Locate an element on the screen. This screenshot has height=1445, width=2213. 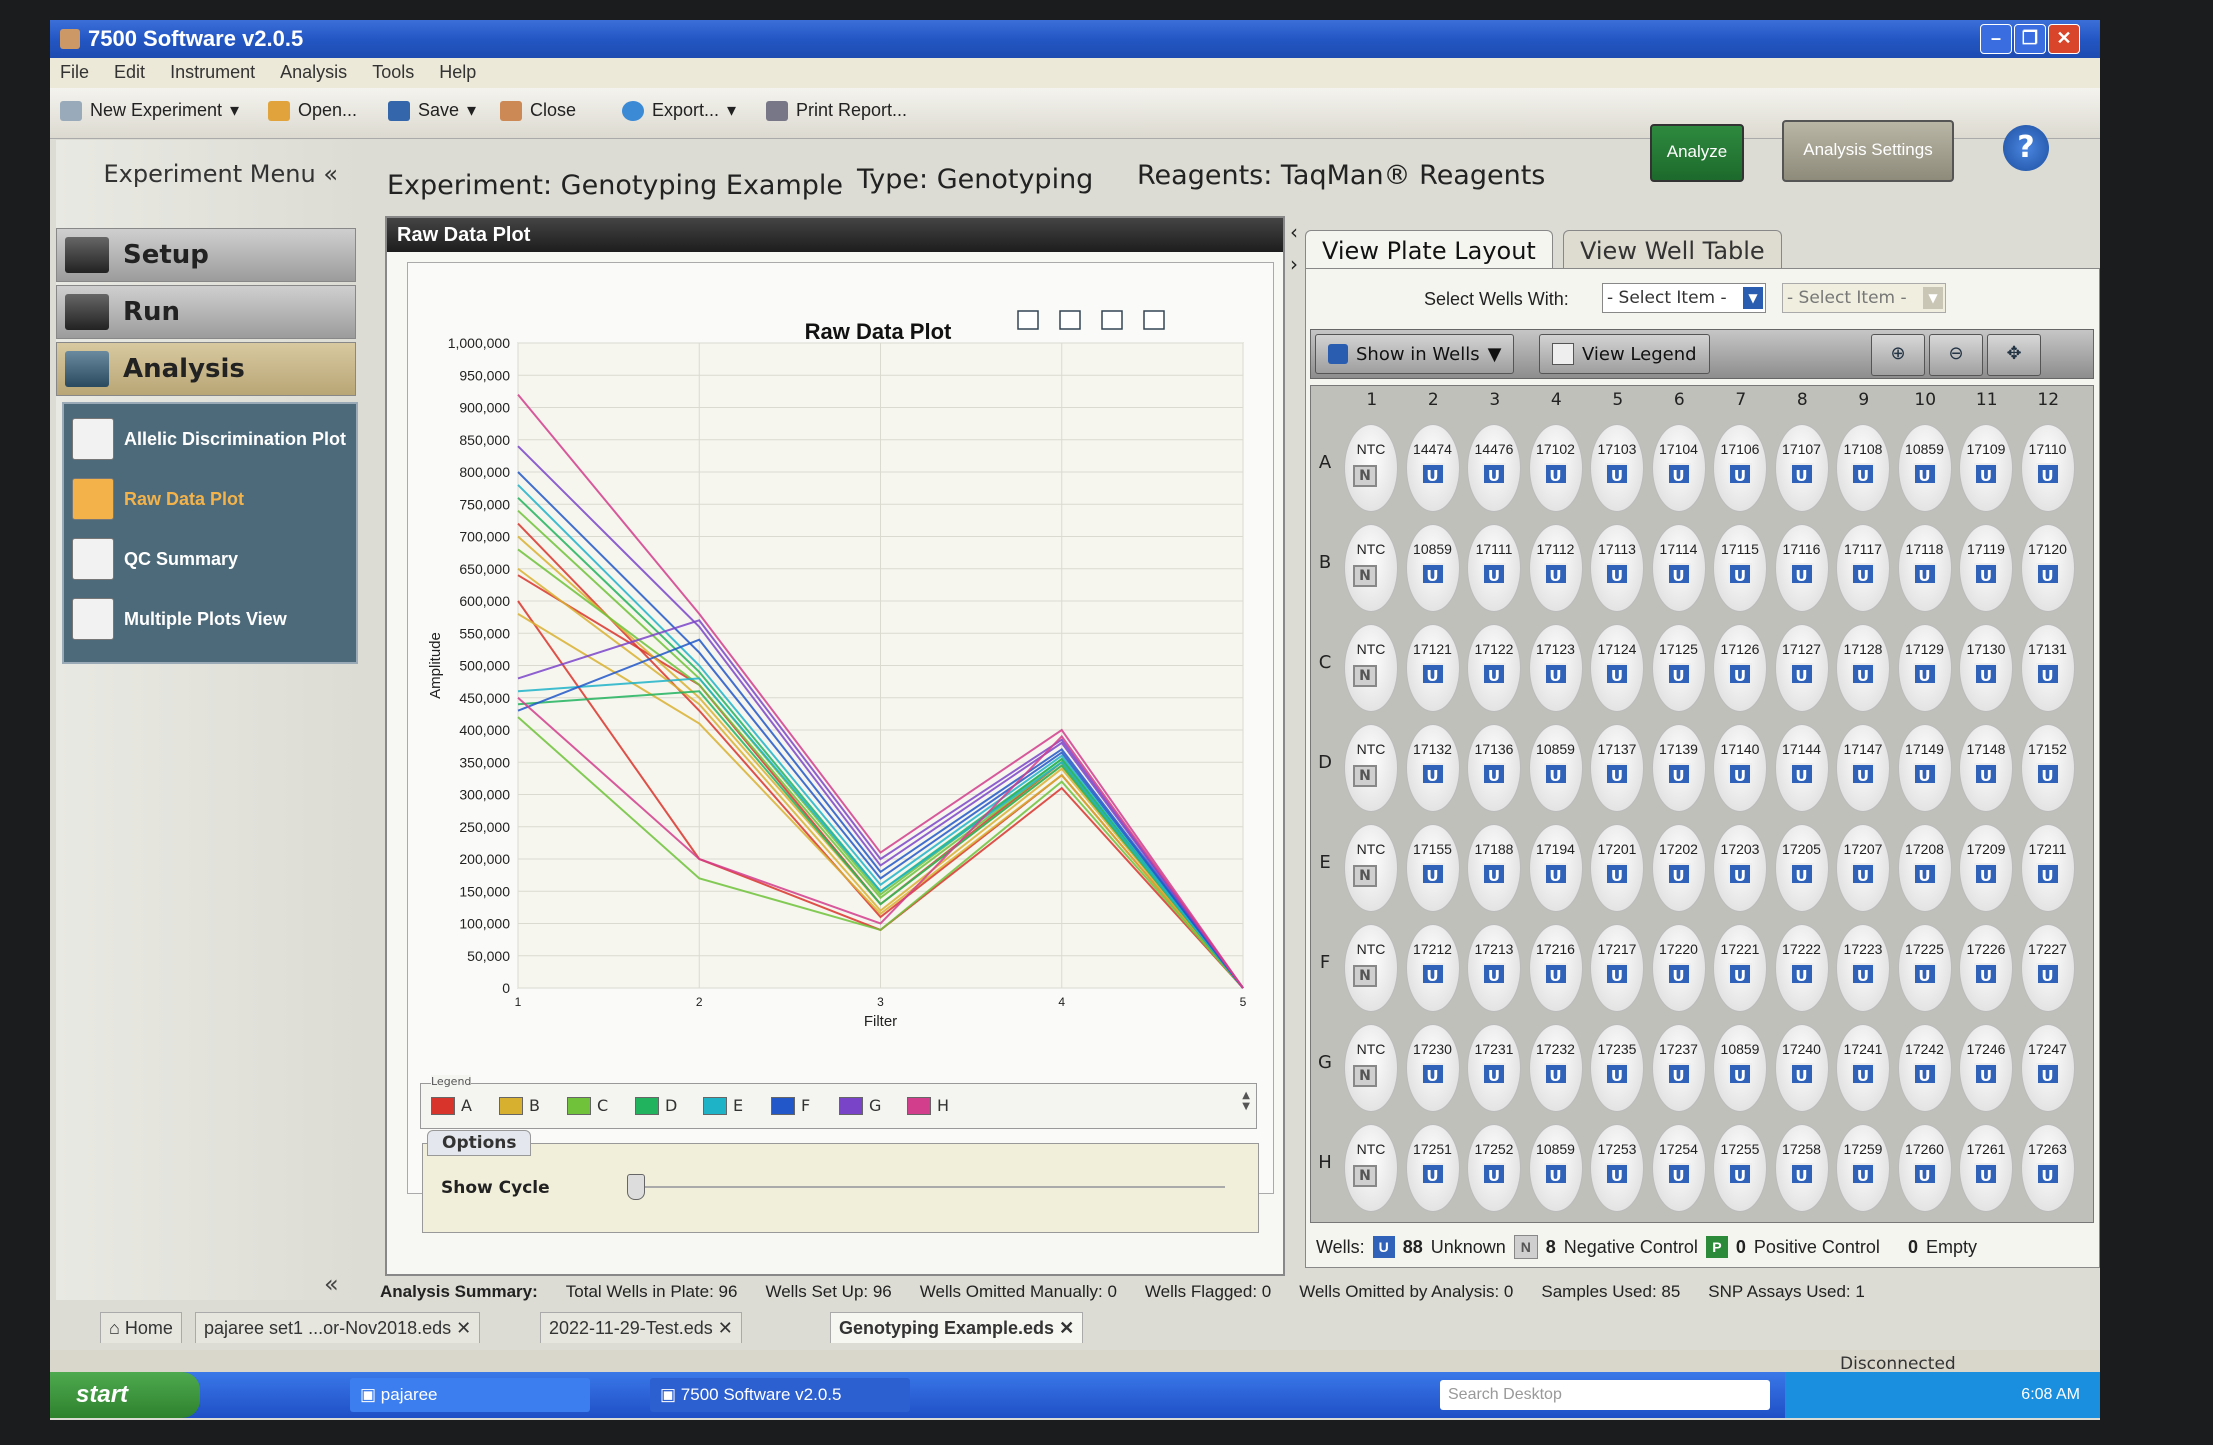
new-experiment-button: New Experiment ▾ is located at coordinates (149, 110).